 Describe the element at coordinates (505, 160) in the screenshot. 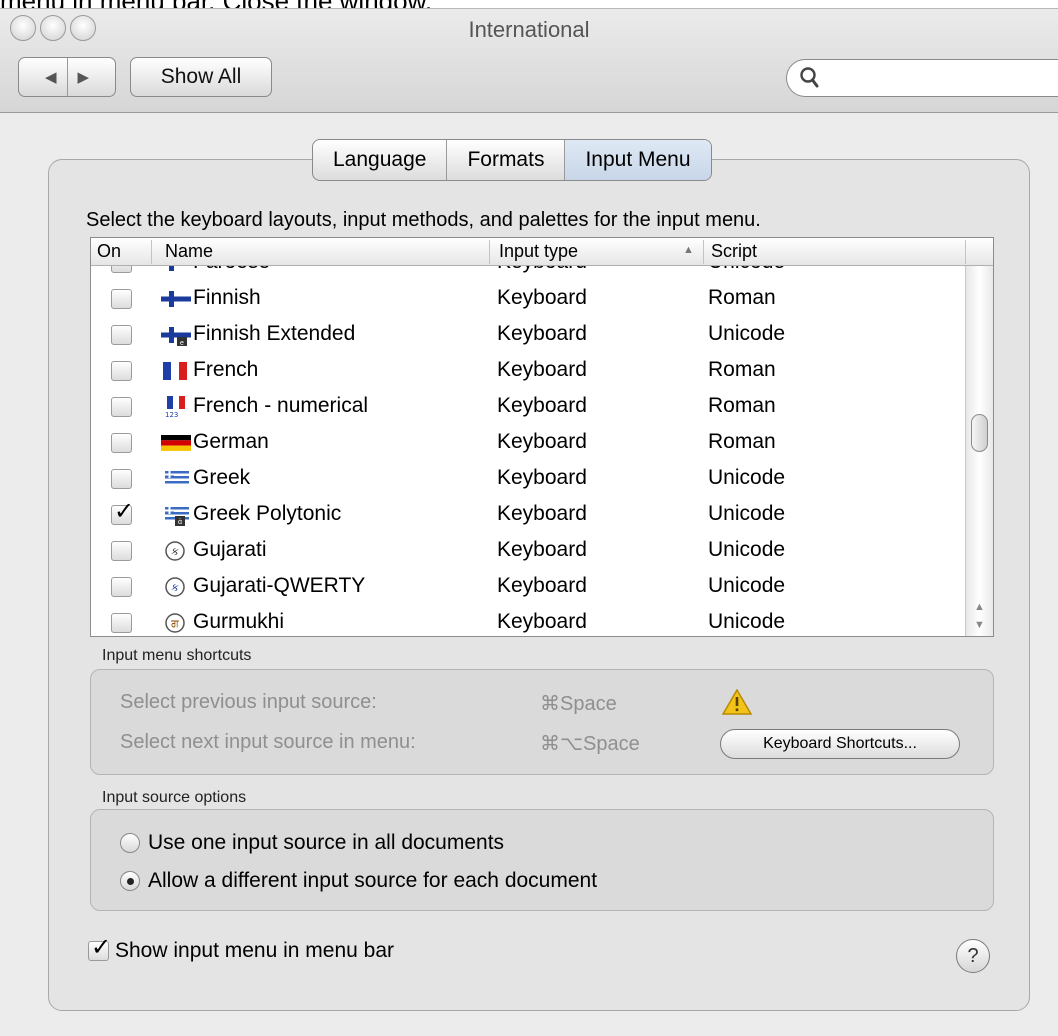

I see `tab-formats: Formats` at that location.